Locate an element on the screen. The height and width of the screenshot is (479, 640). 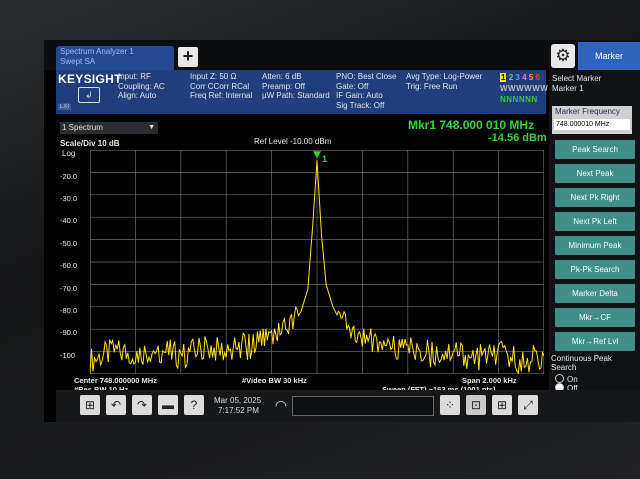
info-avg-group: Avg Type: Log-Power Trig: Free Run is located at coordinates (444, 81).